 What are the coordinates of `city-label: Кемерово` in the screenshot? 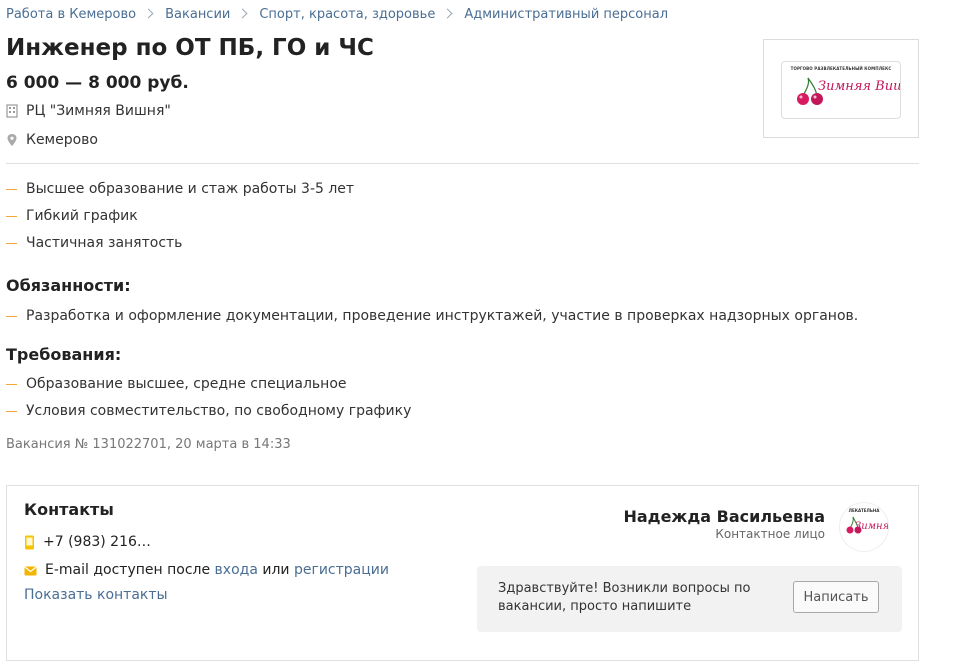 It's located at (62, 140).